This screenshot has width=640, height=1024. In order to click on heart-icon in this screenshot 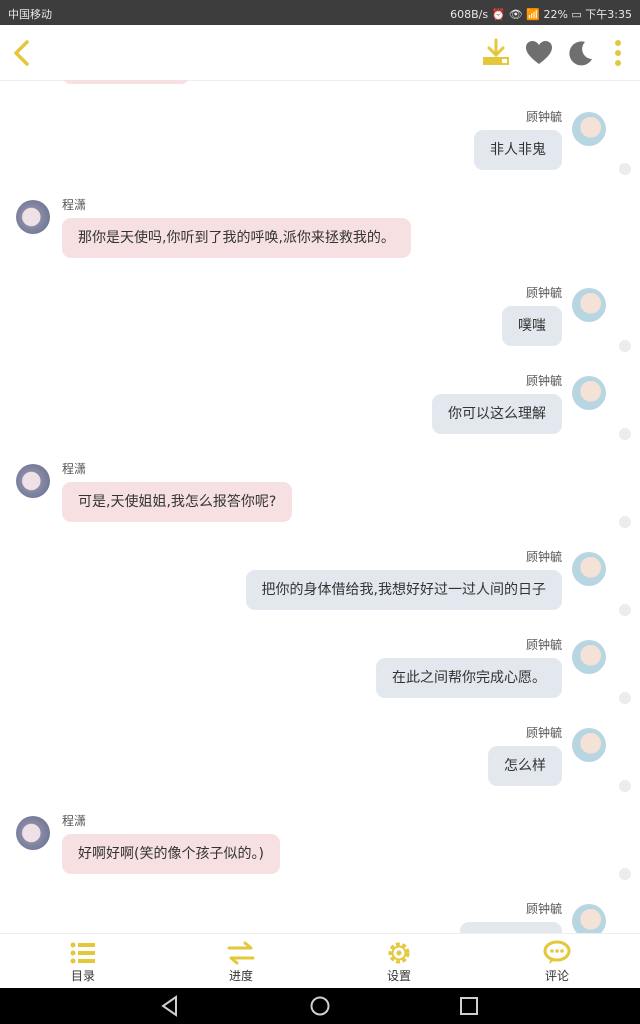, I will do `click(539, 53)`.